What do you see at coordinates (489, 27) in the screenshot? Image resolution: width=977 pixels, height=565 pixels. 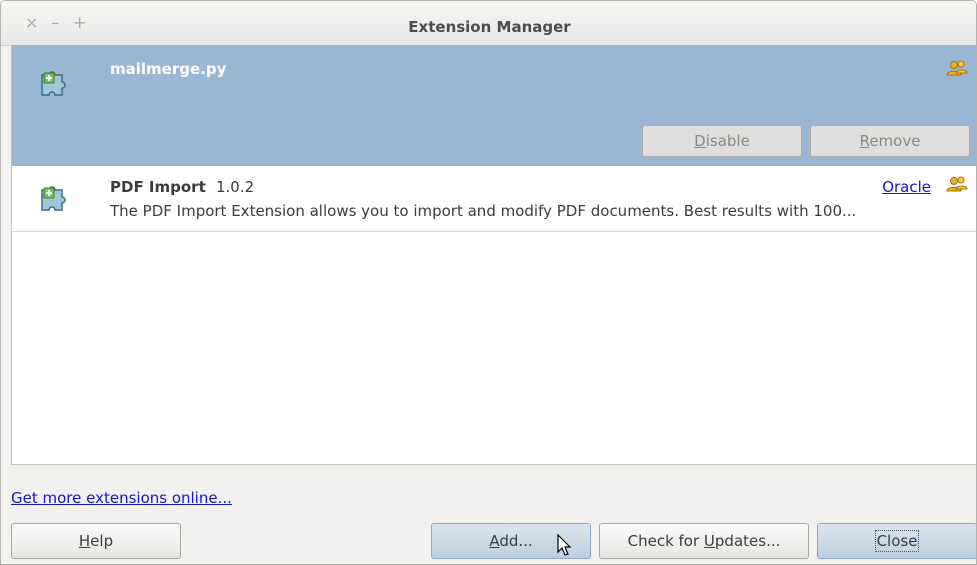 I see `window-title: Extension Manager` at bounding box center [489, 27].